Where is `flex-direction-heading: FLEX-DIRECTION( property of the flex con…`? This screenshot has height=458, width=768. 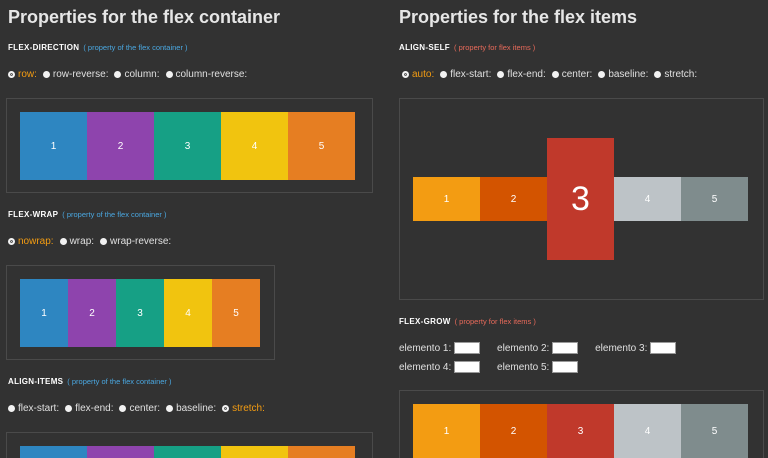 flex-direction-heading: FLEX-DIRECTION( property of the flex con… is located at coordinates (98, 47).